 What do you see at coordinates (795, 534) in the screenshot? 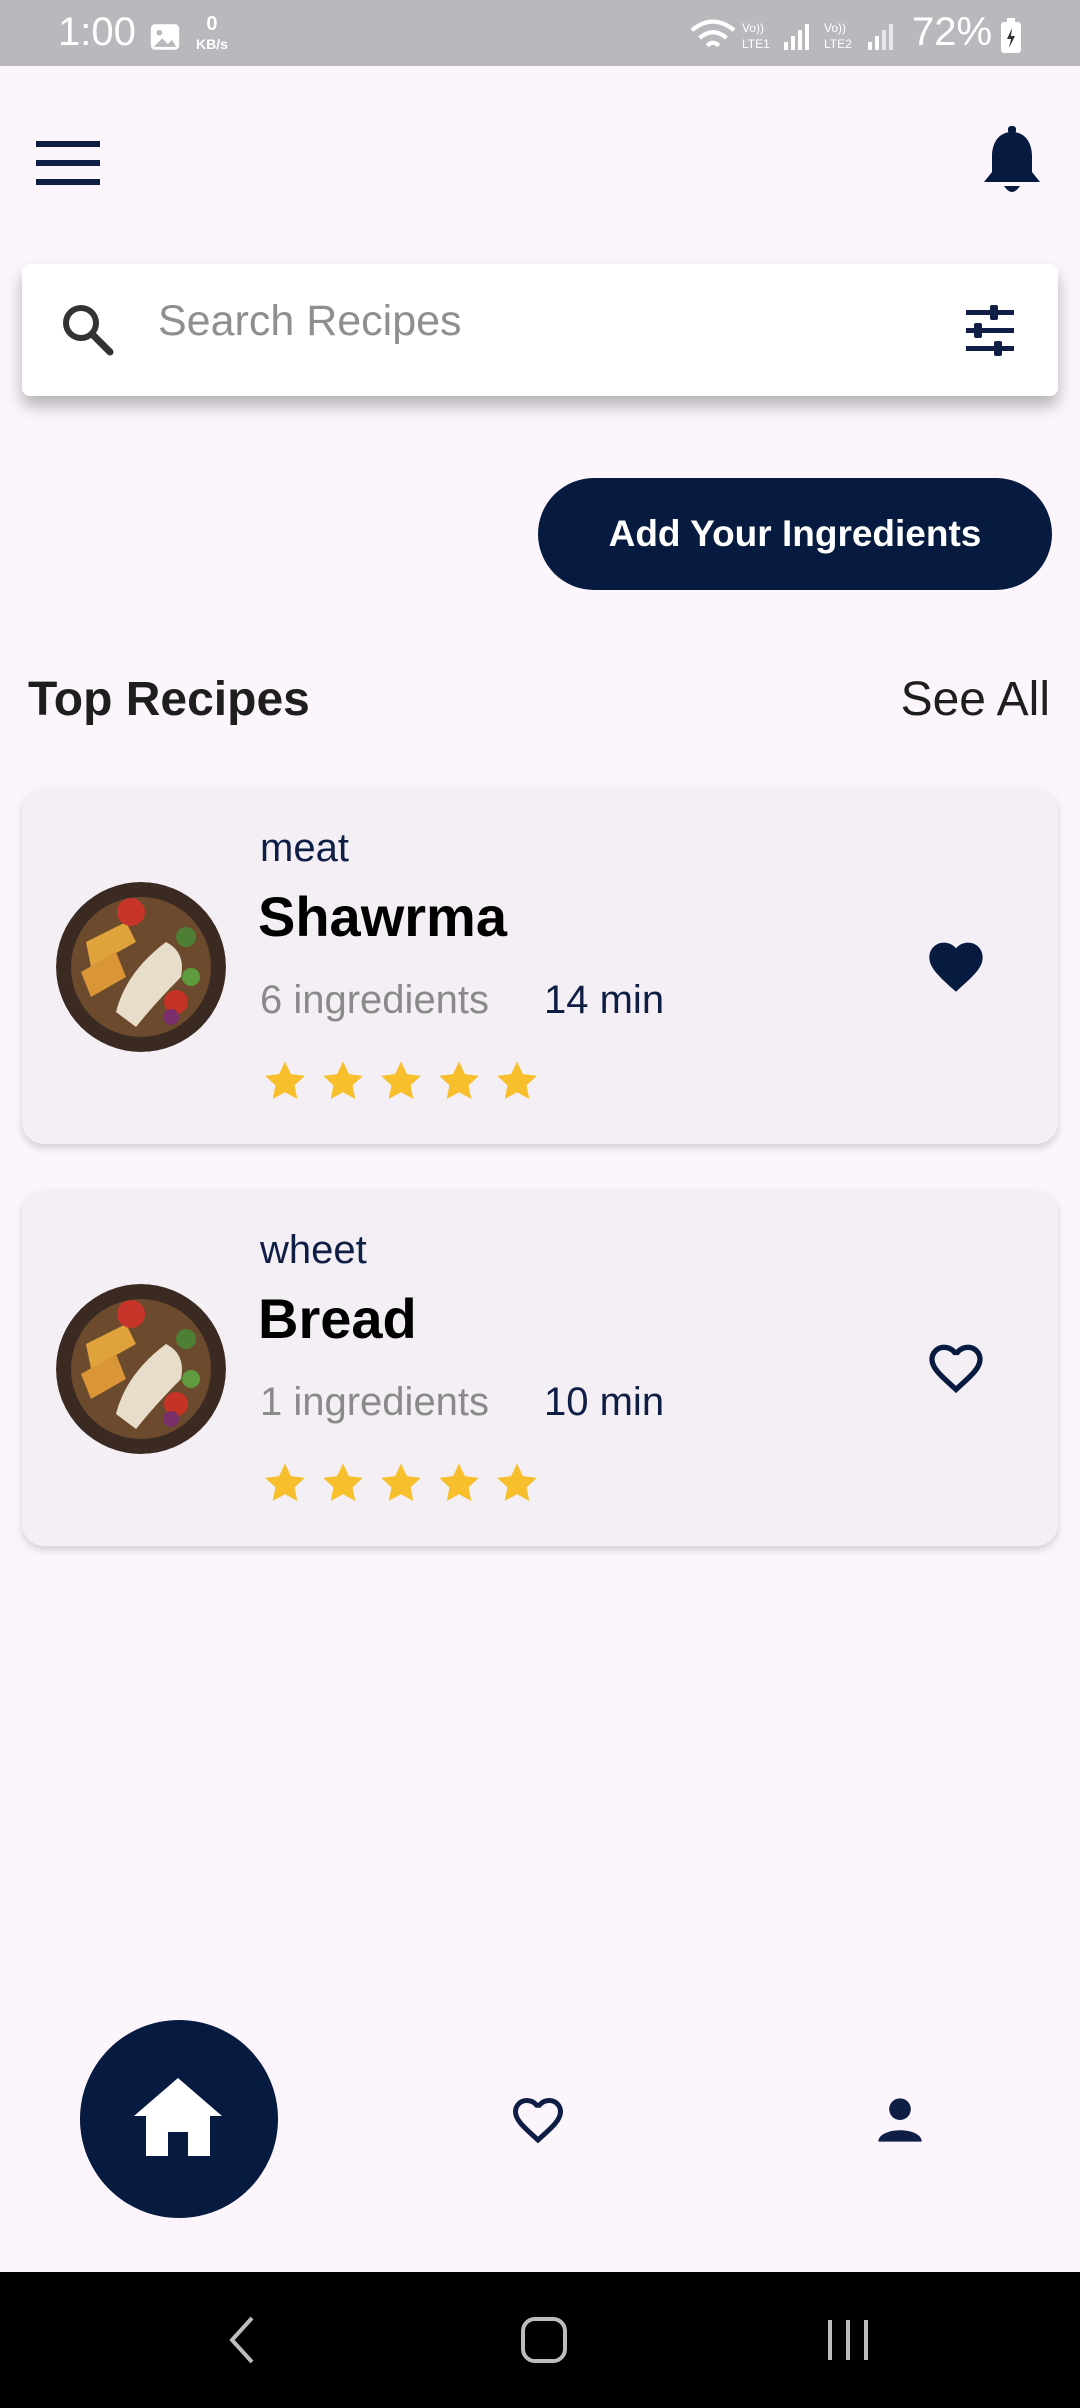
I see `add-ingredients-button: Add Your Ingredients` at bounding box center [795, 534].